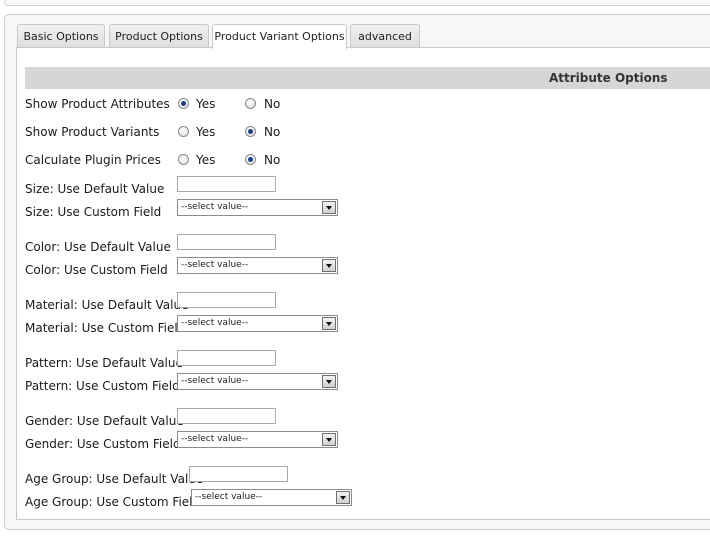 This screenshot has height=546, width=710. I want to click on color-default-input, so click(226, 242).